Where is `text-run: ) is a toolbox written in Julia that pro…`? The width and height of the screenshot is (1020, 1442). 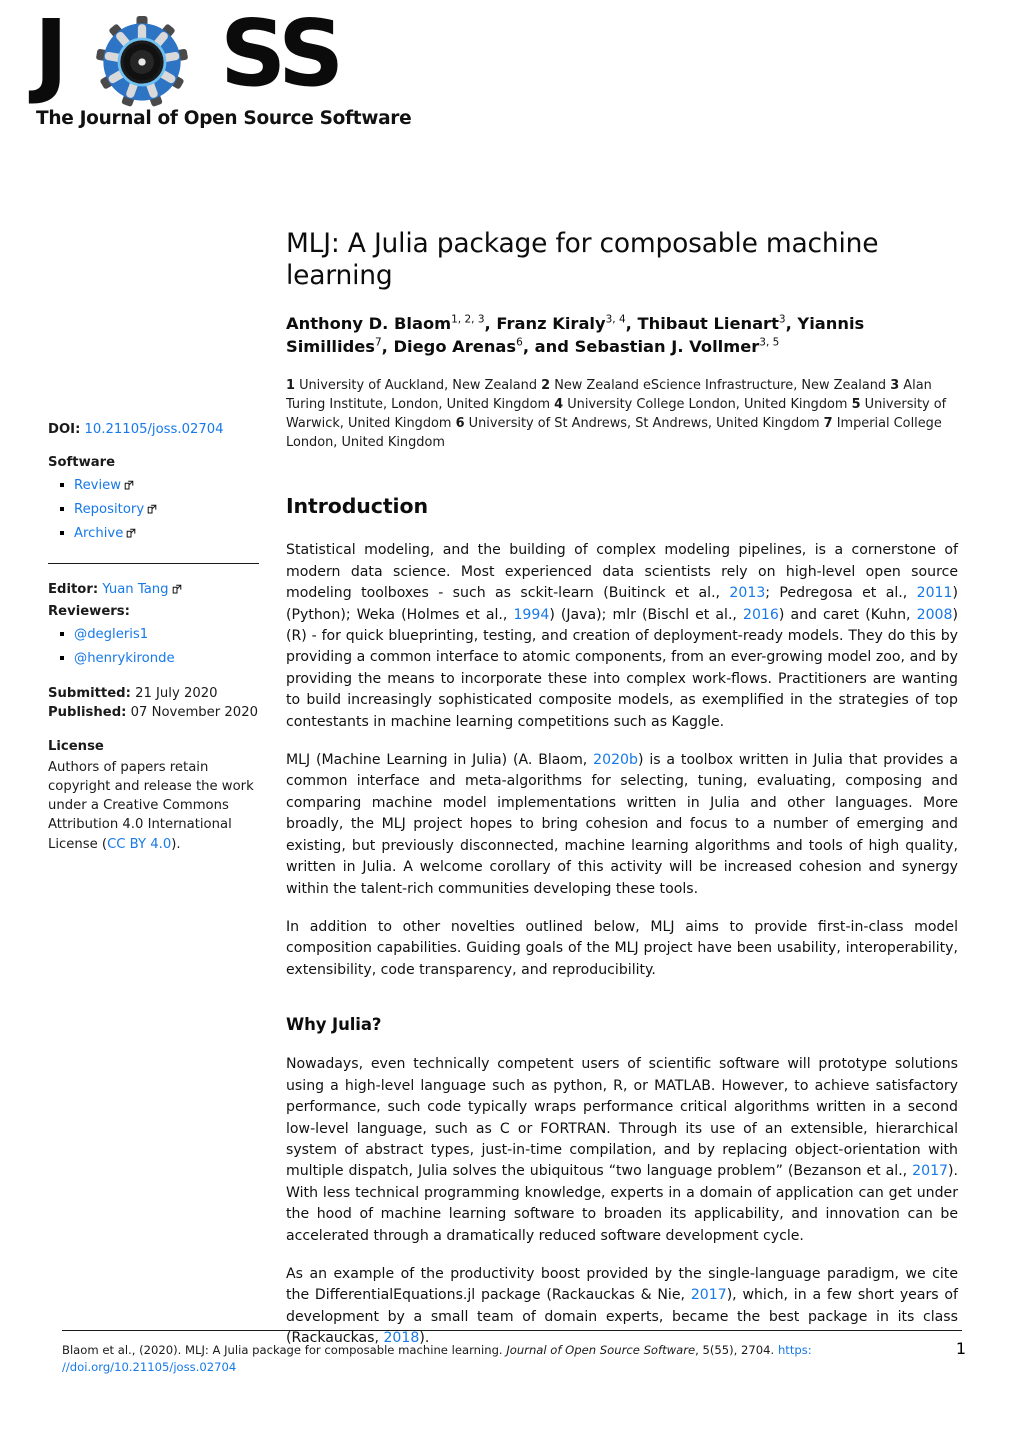
text-run: ) is a toolbox written in Julia that pro… is located at coordinates (622, 824).